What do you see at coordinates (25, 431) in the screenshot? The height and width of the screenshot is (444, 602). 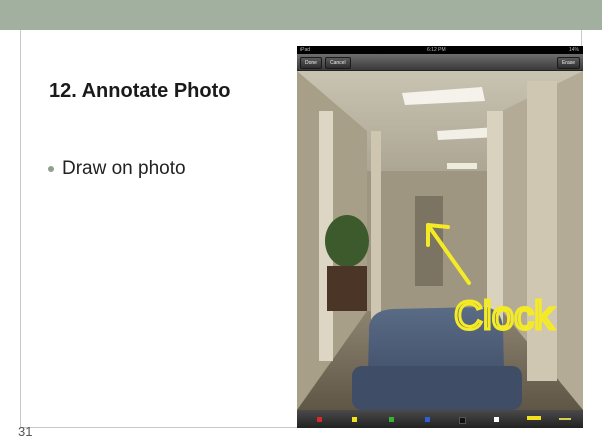 I see `slide-number: 31` at bounding box center [25, 431].